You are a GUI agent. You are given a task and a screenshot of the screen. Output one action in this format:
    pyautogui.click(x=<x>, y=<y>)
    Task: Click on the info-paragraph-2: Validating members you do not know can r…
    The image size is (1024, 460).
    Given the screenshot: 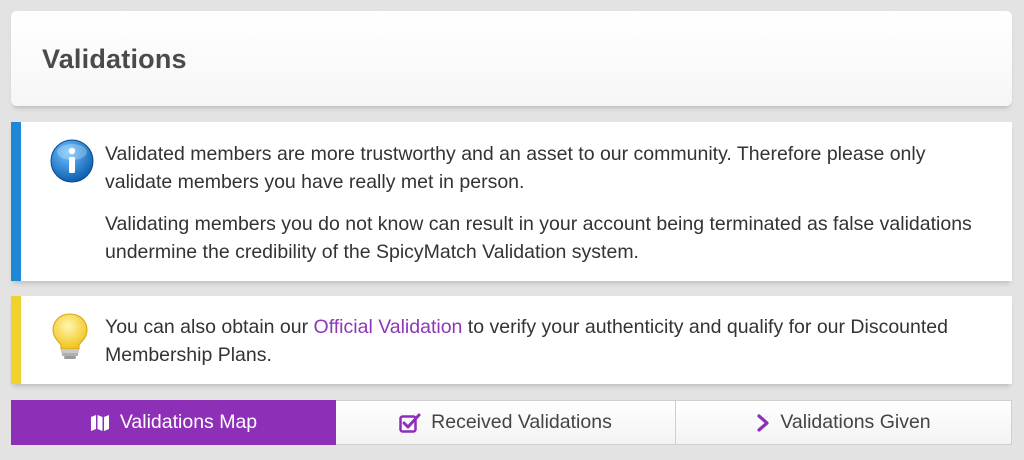 What is the action you would take?
    pyautogui.click(x=538, y=238)
    